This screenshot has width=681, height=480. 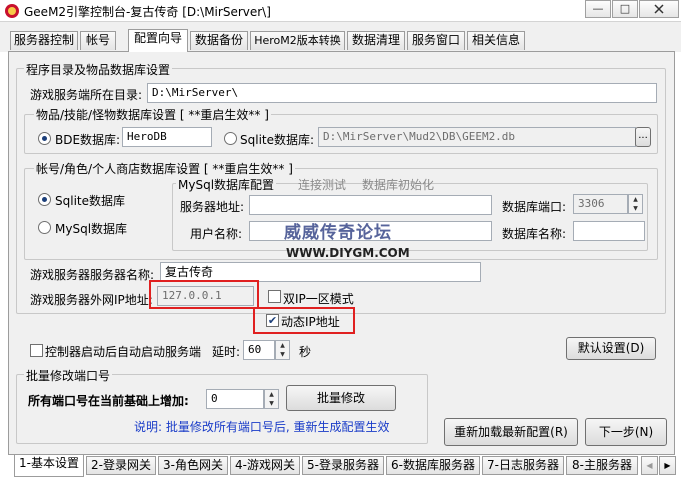 I want to click on delay-input: 60, so click(x=259, y=350).